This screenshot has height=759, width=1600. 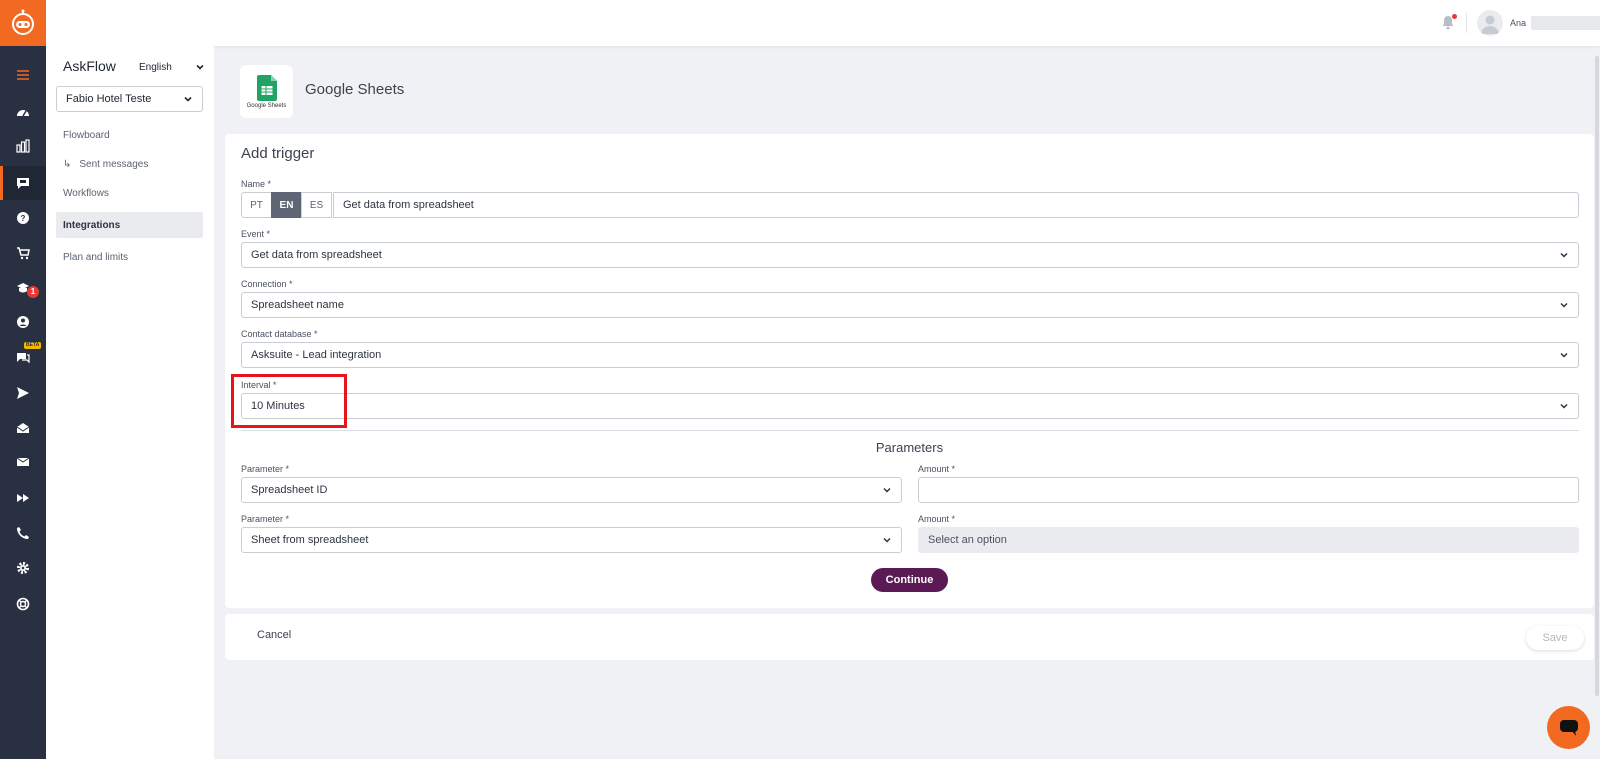 What do you see at coordinates (23, 462) in the screenshot?
I see `mail-icon` at bounding box center [23, 462].